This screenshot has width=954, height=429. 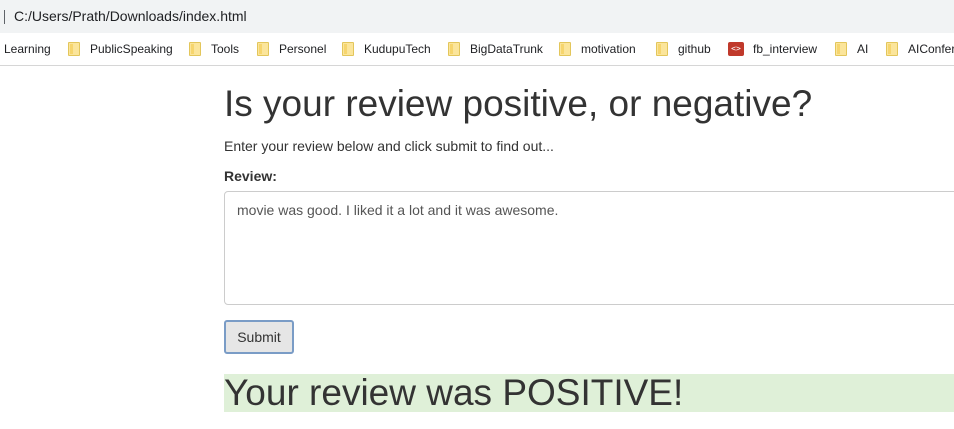 I want to click on review-label: Review:, so click(x=250, y=176).